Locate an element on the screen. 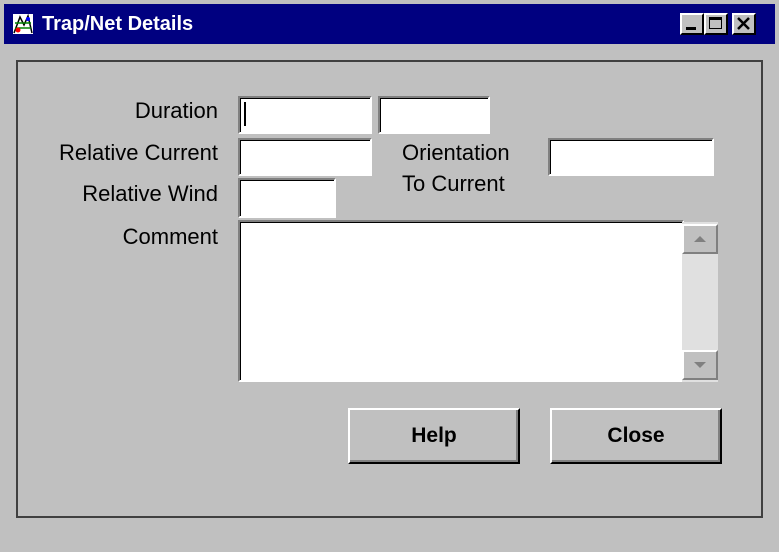 This screenshot has height=552, width=779. relative-current-input is located at coordinates (305, 157).